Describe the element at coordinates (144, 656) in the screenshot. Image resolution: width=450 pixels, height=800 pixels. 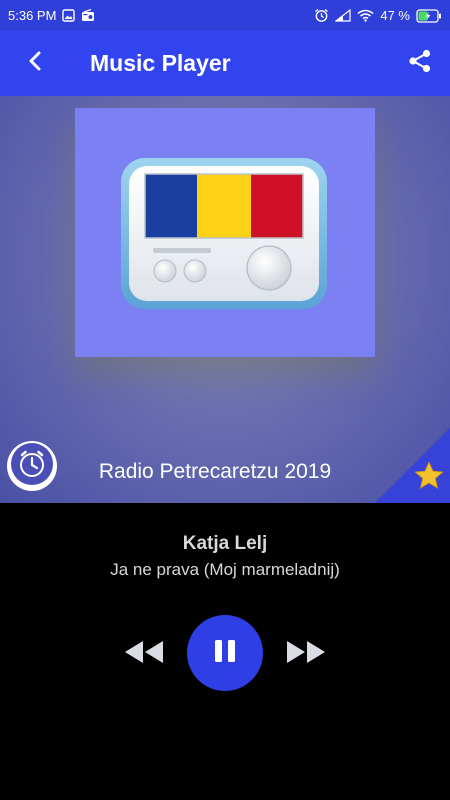
I see `rewind-icon` at that location.